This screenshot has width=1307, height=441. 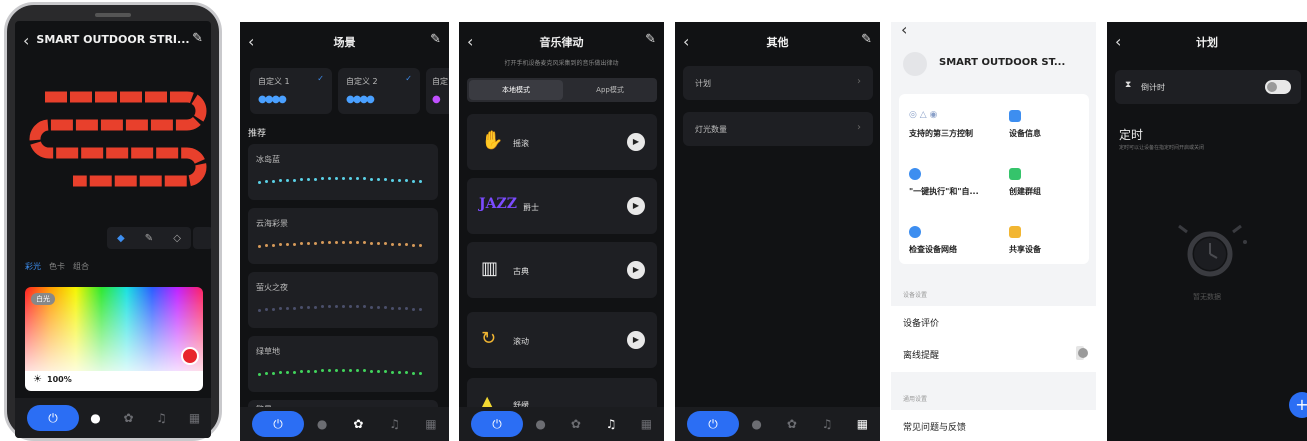 What do you see at coordinates (921, 354) in the screenshot?
I see `offline-reminder-row: 离线提醒` at bounding box center [921, 354].